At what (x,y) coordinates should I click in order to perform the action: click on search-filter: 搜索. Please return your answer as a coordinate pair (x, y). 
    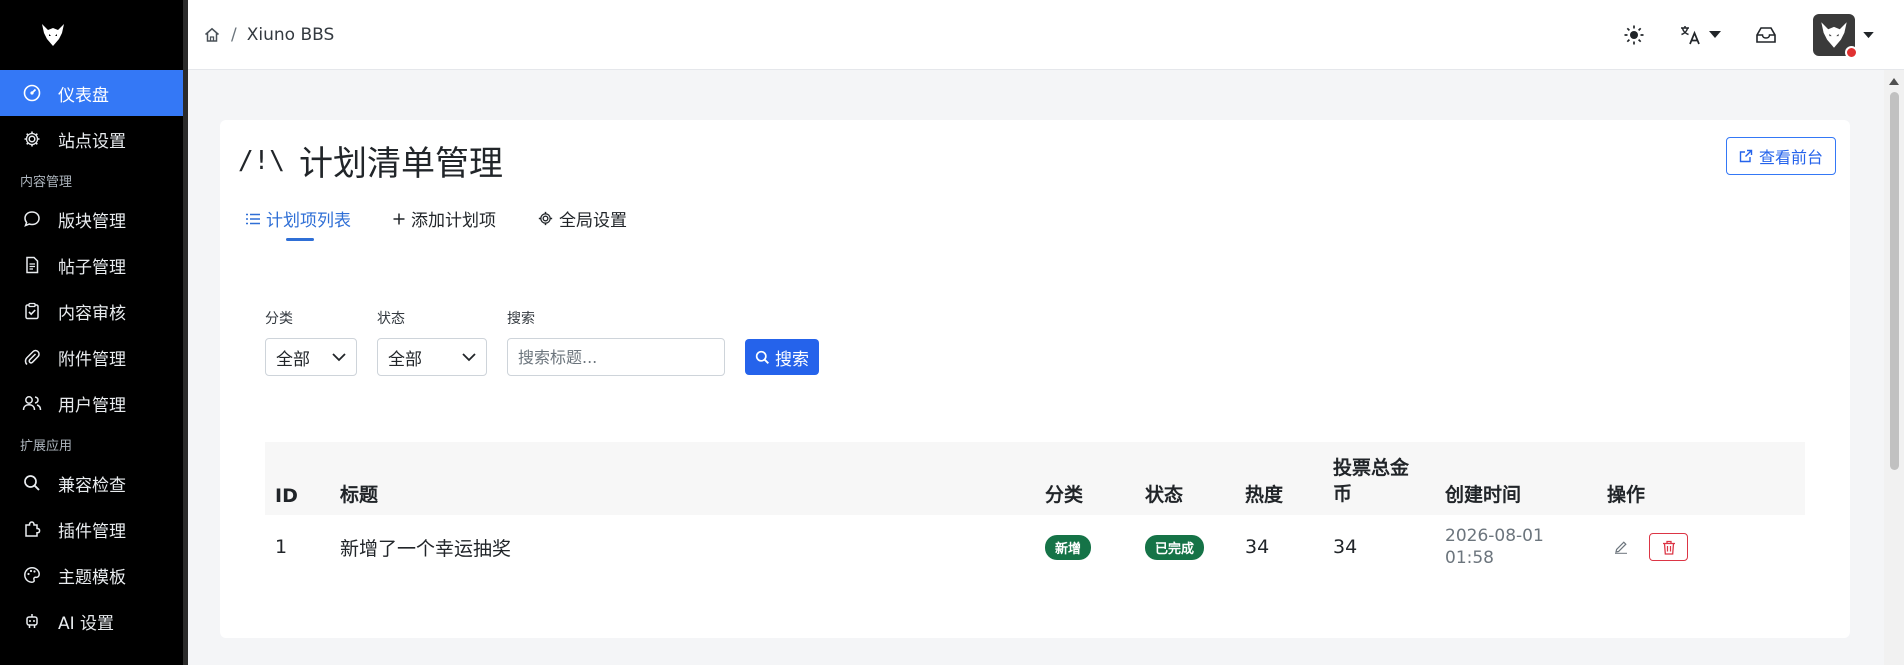
    Looking at the image, I should click on (616, 342).